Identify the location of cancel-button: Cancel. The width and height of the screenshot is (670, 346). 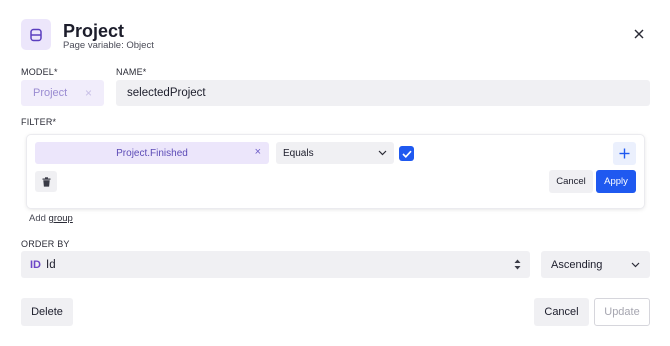
(561, 312).